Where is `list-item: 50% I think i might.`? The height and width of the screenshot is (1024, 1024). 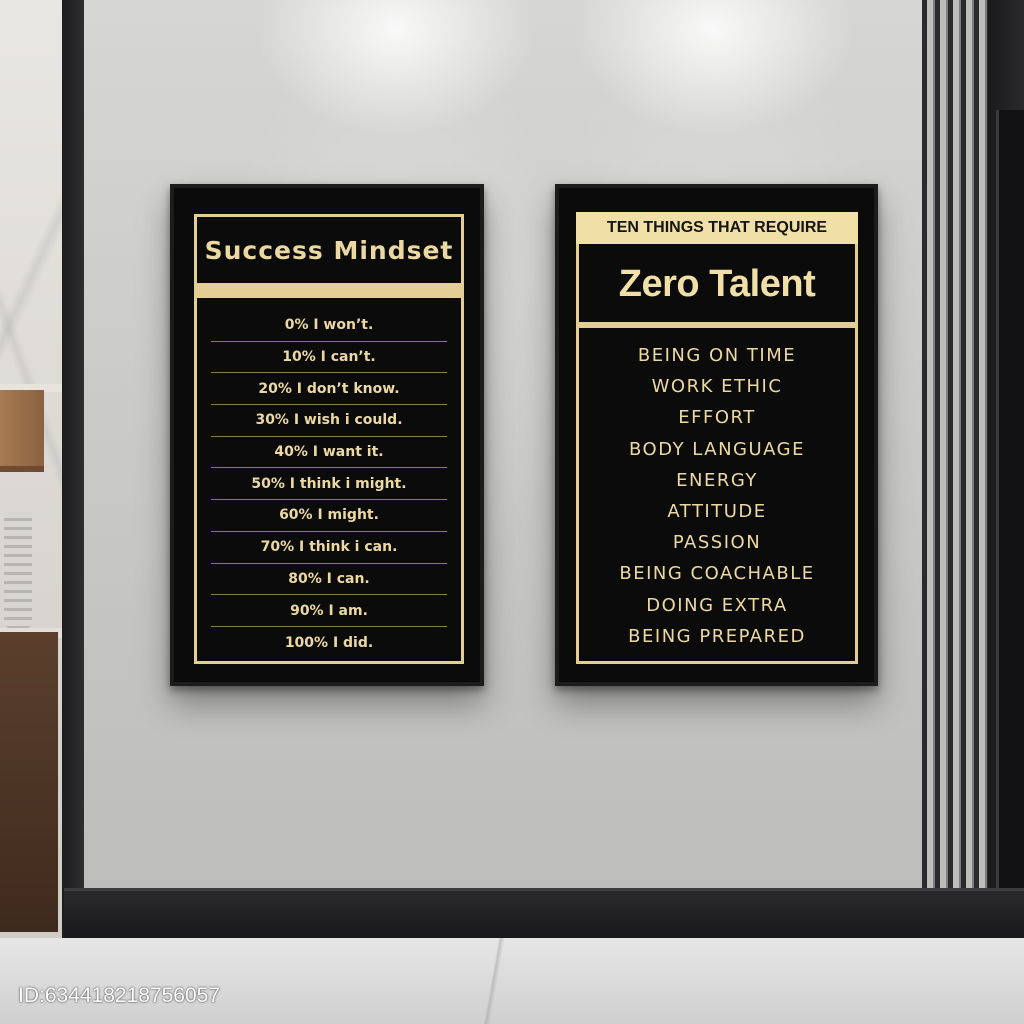 list-item: 50% I think i might. is located at coordinates (329, 484).